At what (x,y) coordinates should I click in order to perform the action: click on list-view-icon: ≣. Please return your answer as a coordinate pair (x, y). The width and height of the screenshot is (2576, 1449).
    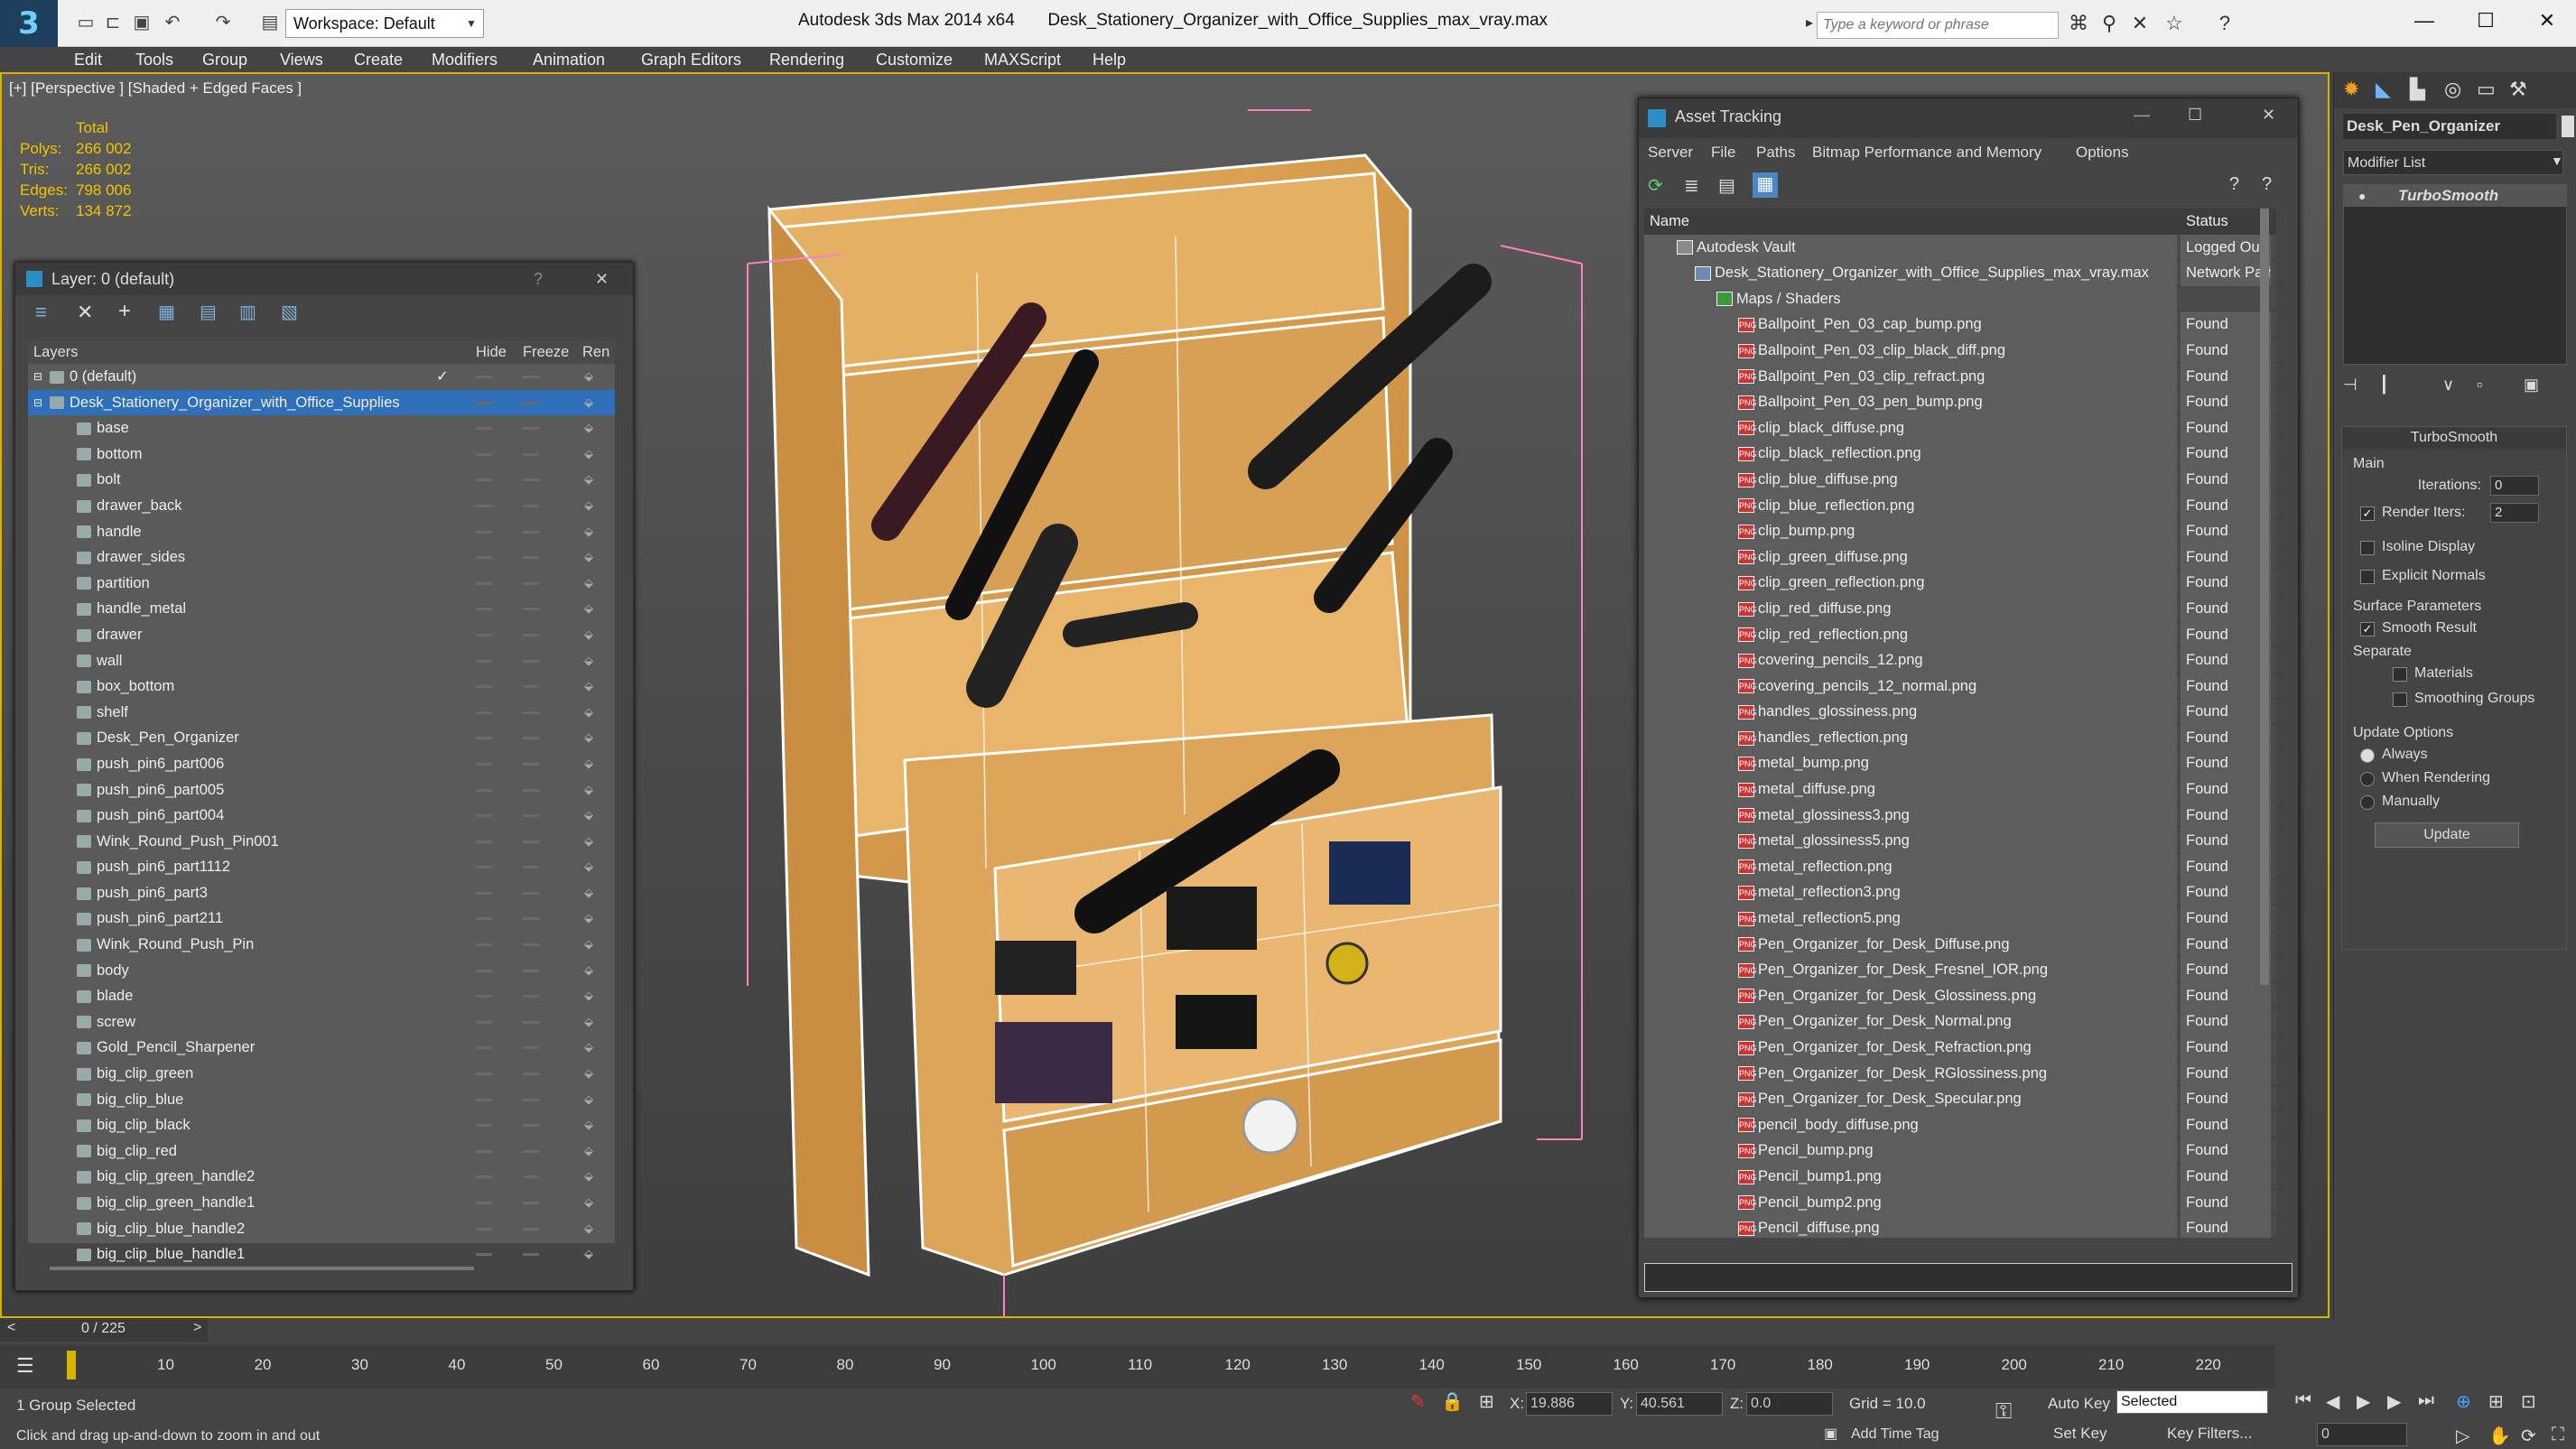
    Looking at the image, I should click on (1691, 185).